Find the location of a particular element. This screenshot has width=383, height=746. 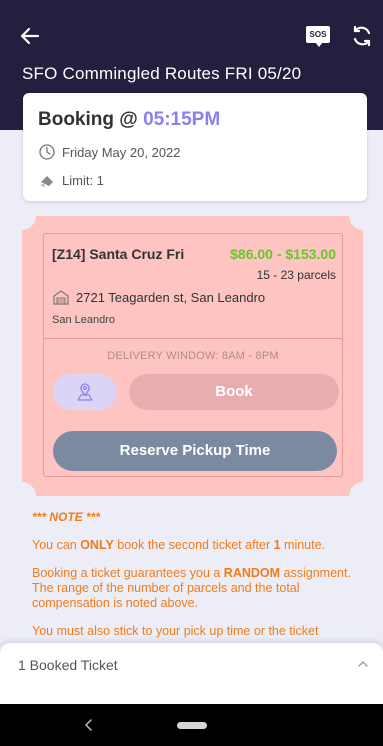

refresh-button is located at coordinates (362, 36).